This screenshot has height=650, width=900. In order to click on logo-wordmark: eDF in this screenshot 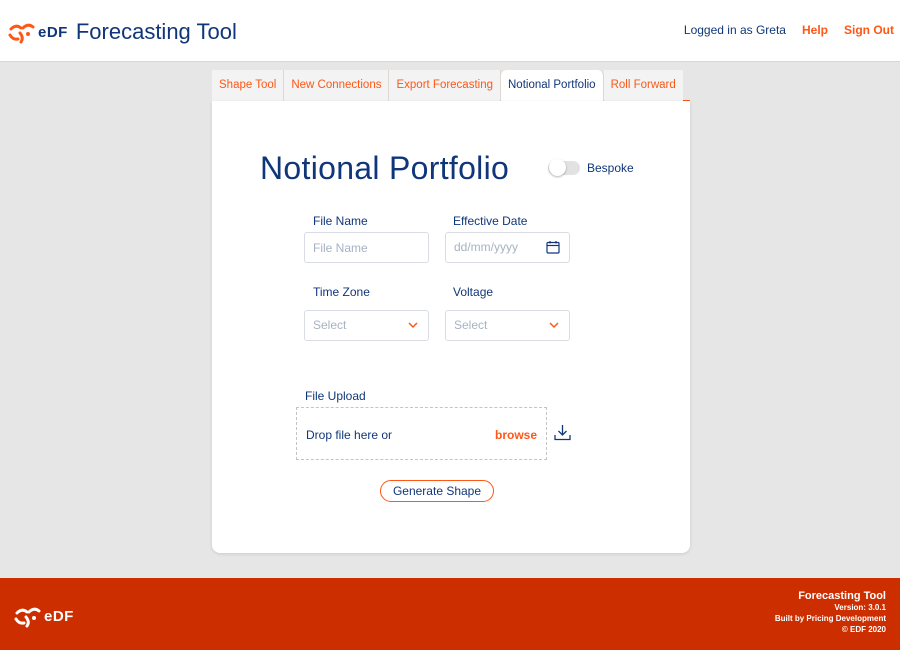, I will do `click(53, 32)`.